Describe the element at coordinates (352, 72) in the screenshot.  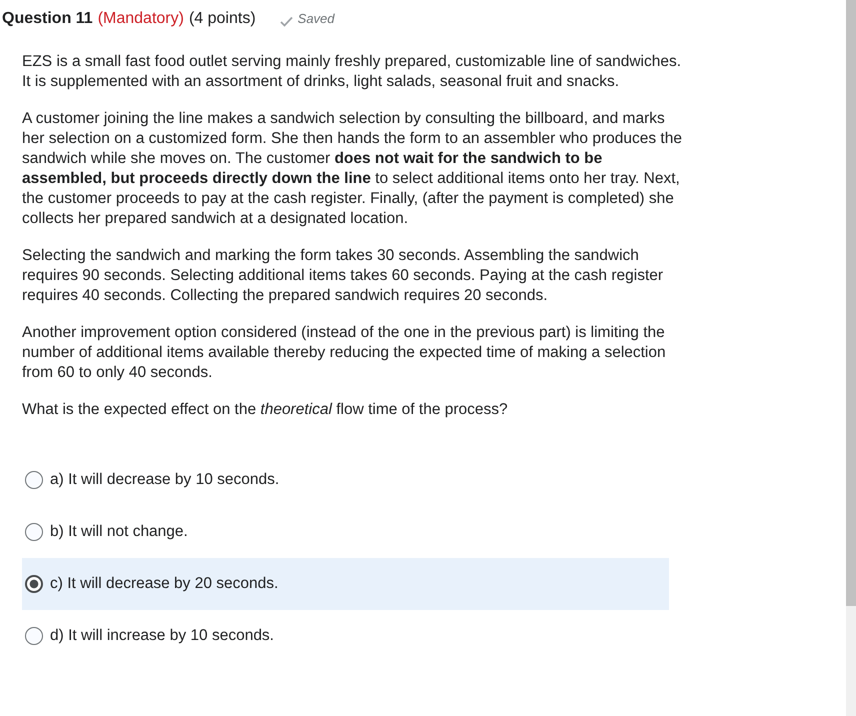
I see `question-paragraph: EZS is a small fast food outlet serving mainly freshly prepared, customizable line of sandwiches. It is supplemented with an assortment of drinks, light salads, seasonal fruit and snacks.` at that location.